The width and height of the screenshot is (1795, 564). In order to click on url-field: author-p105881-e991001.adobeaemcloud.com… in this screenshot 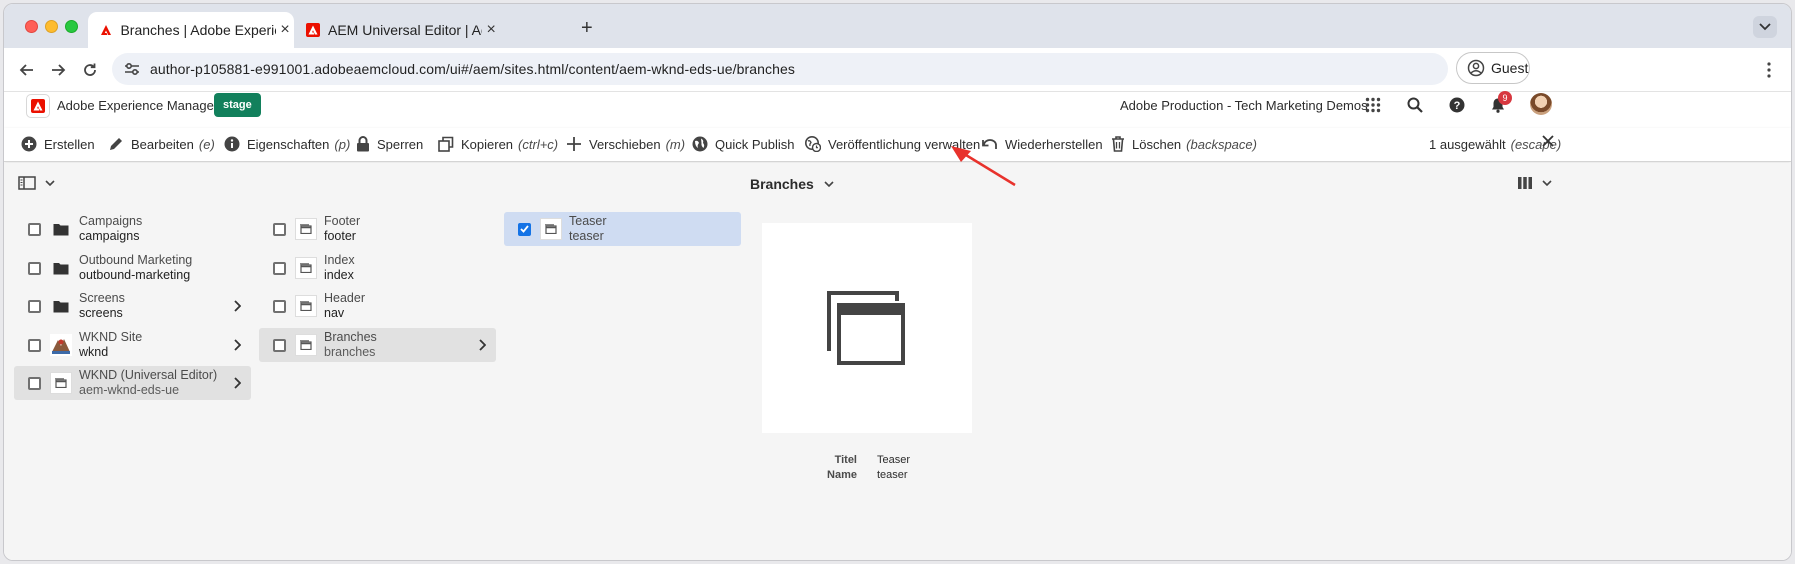, I will do `click(780, 69)`.